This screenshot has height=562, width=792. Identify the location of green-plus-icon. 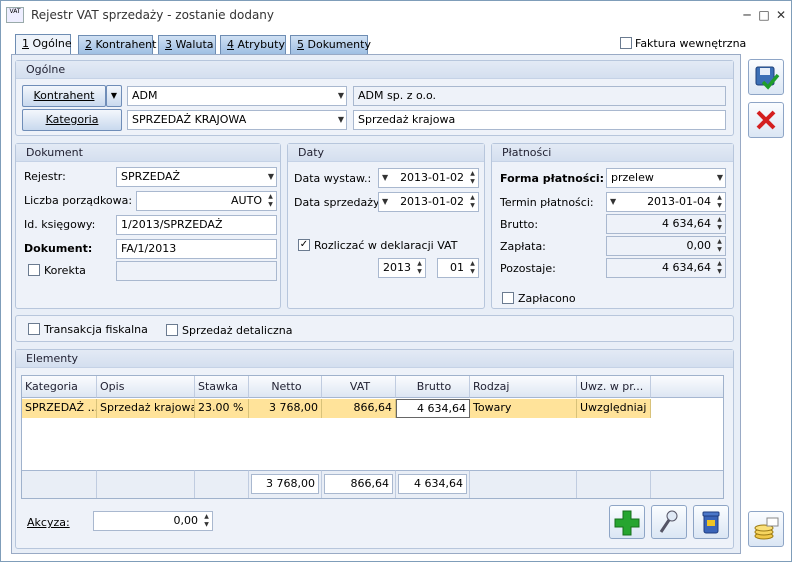
(627, 523).